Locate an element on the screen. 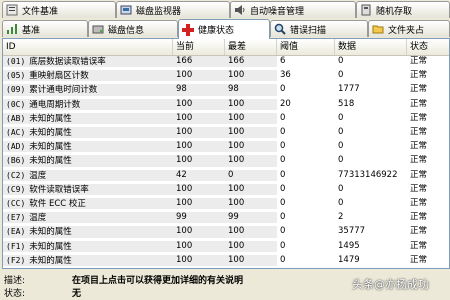 The height and width of the screenshot is (300, 450). column-header-data: 数据 is located at coordinates (371, 47).